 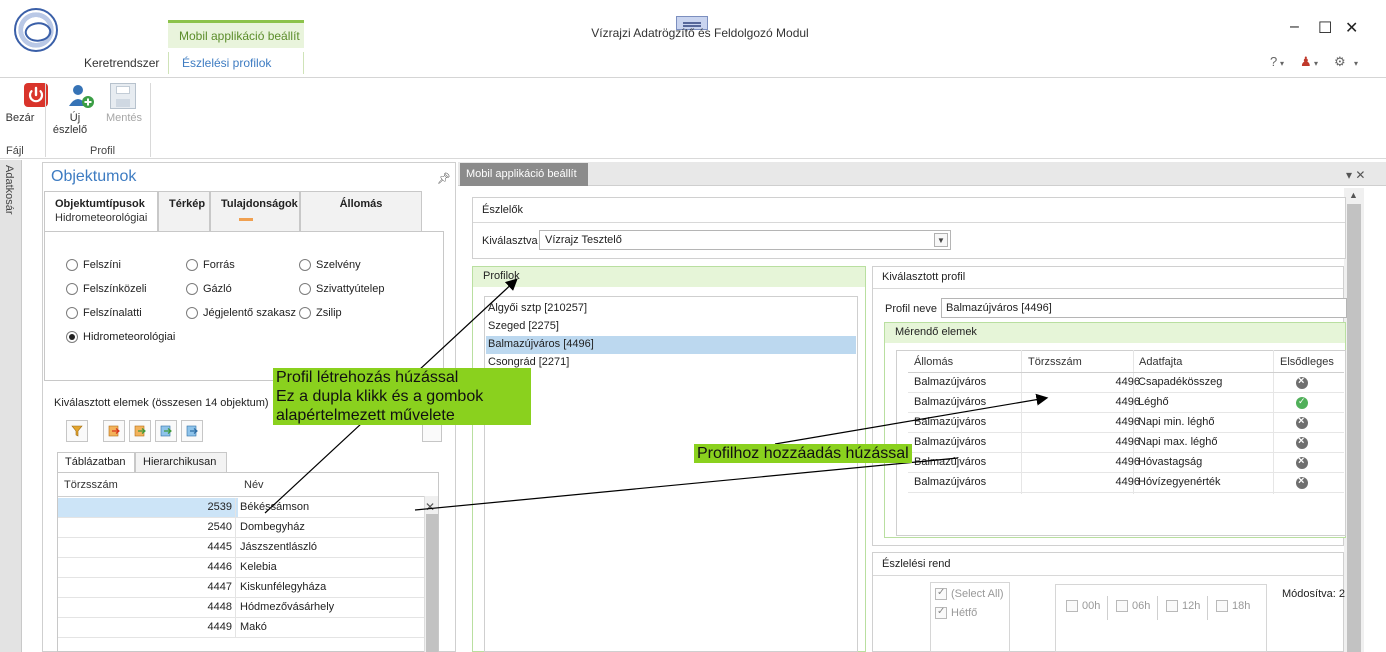 I want to click on user-icon: ♟, so click(x=1306, y=62).